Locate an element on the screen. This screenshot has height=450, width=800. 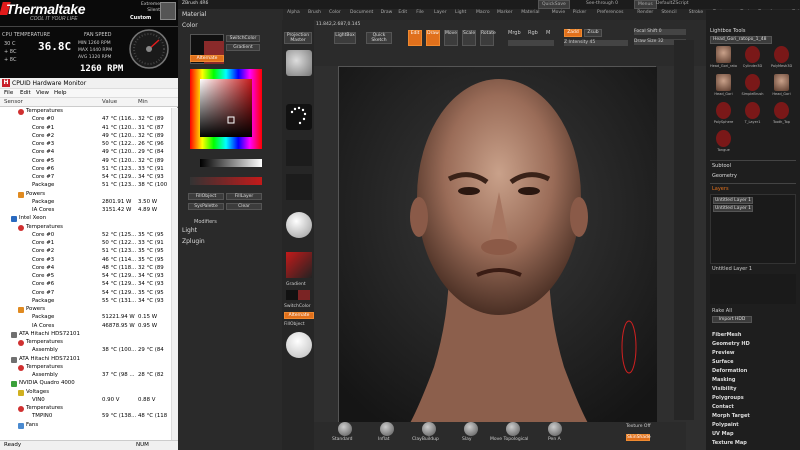
zsub-button: Zsub is located at coordinates (593, 33).